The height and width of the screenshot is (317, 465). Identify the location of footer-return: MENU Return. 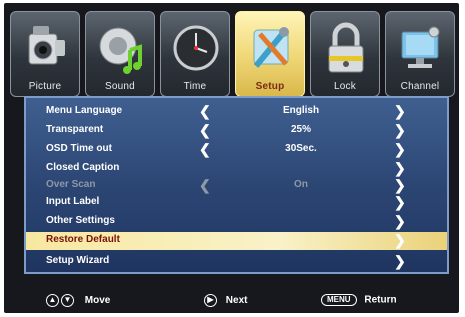
(359, 300).